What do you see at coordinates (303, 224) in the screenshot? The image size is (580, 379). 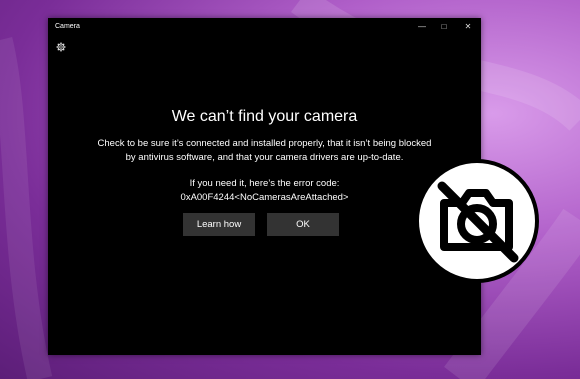 I see `ok-button: OK` at bounding box center [303, 224].